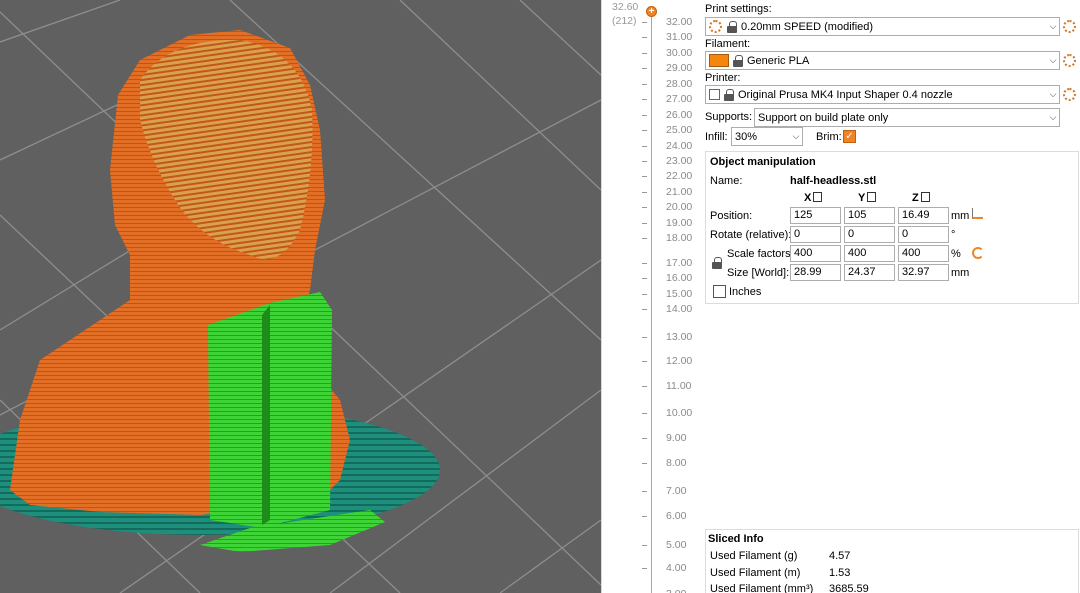 The height and width of the screenshot is (593, 1080). I want to click on inches-label: Inches, so click(745, 292).